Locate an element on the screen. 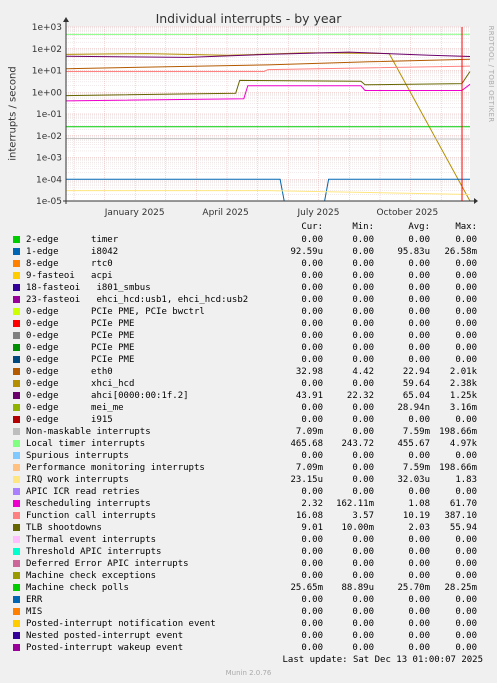  legend-label: 8-edge rtc0 is located at coordinates (69, 264).